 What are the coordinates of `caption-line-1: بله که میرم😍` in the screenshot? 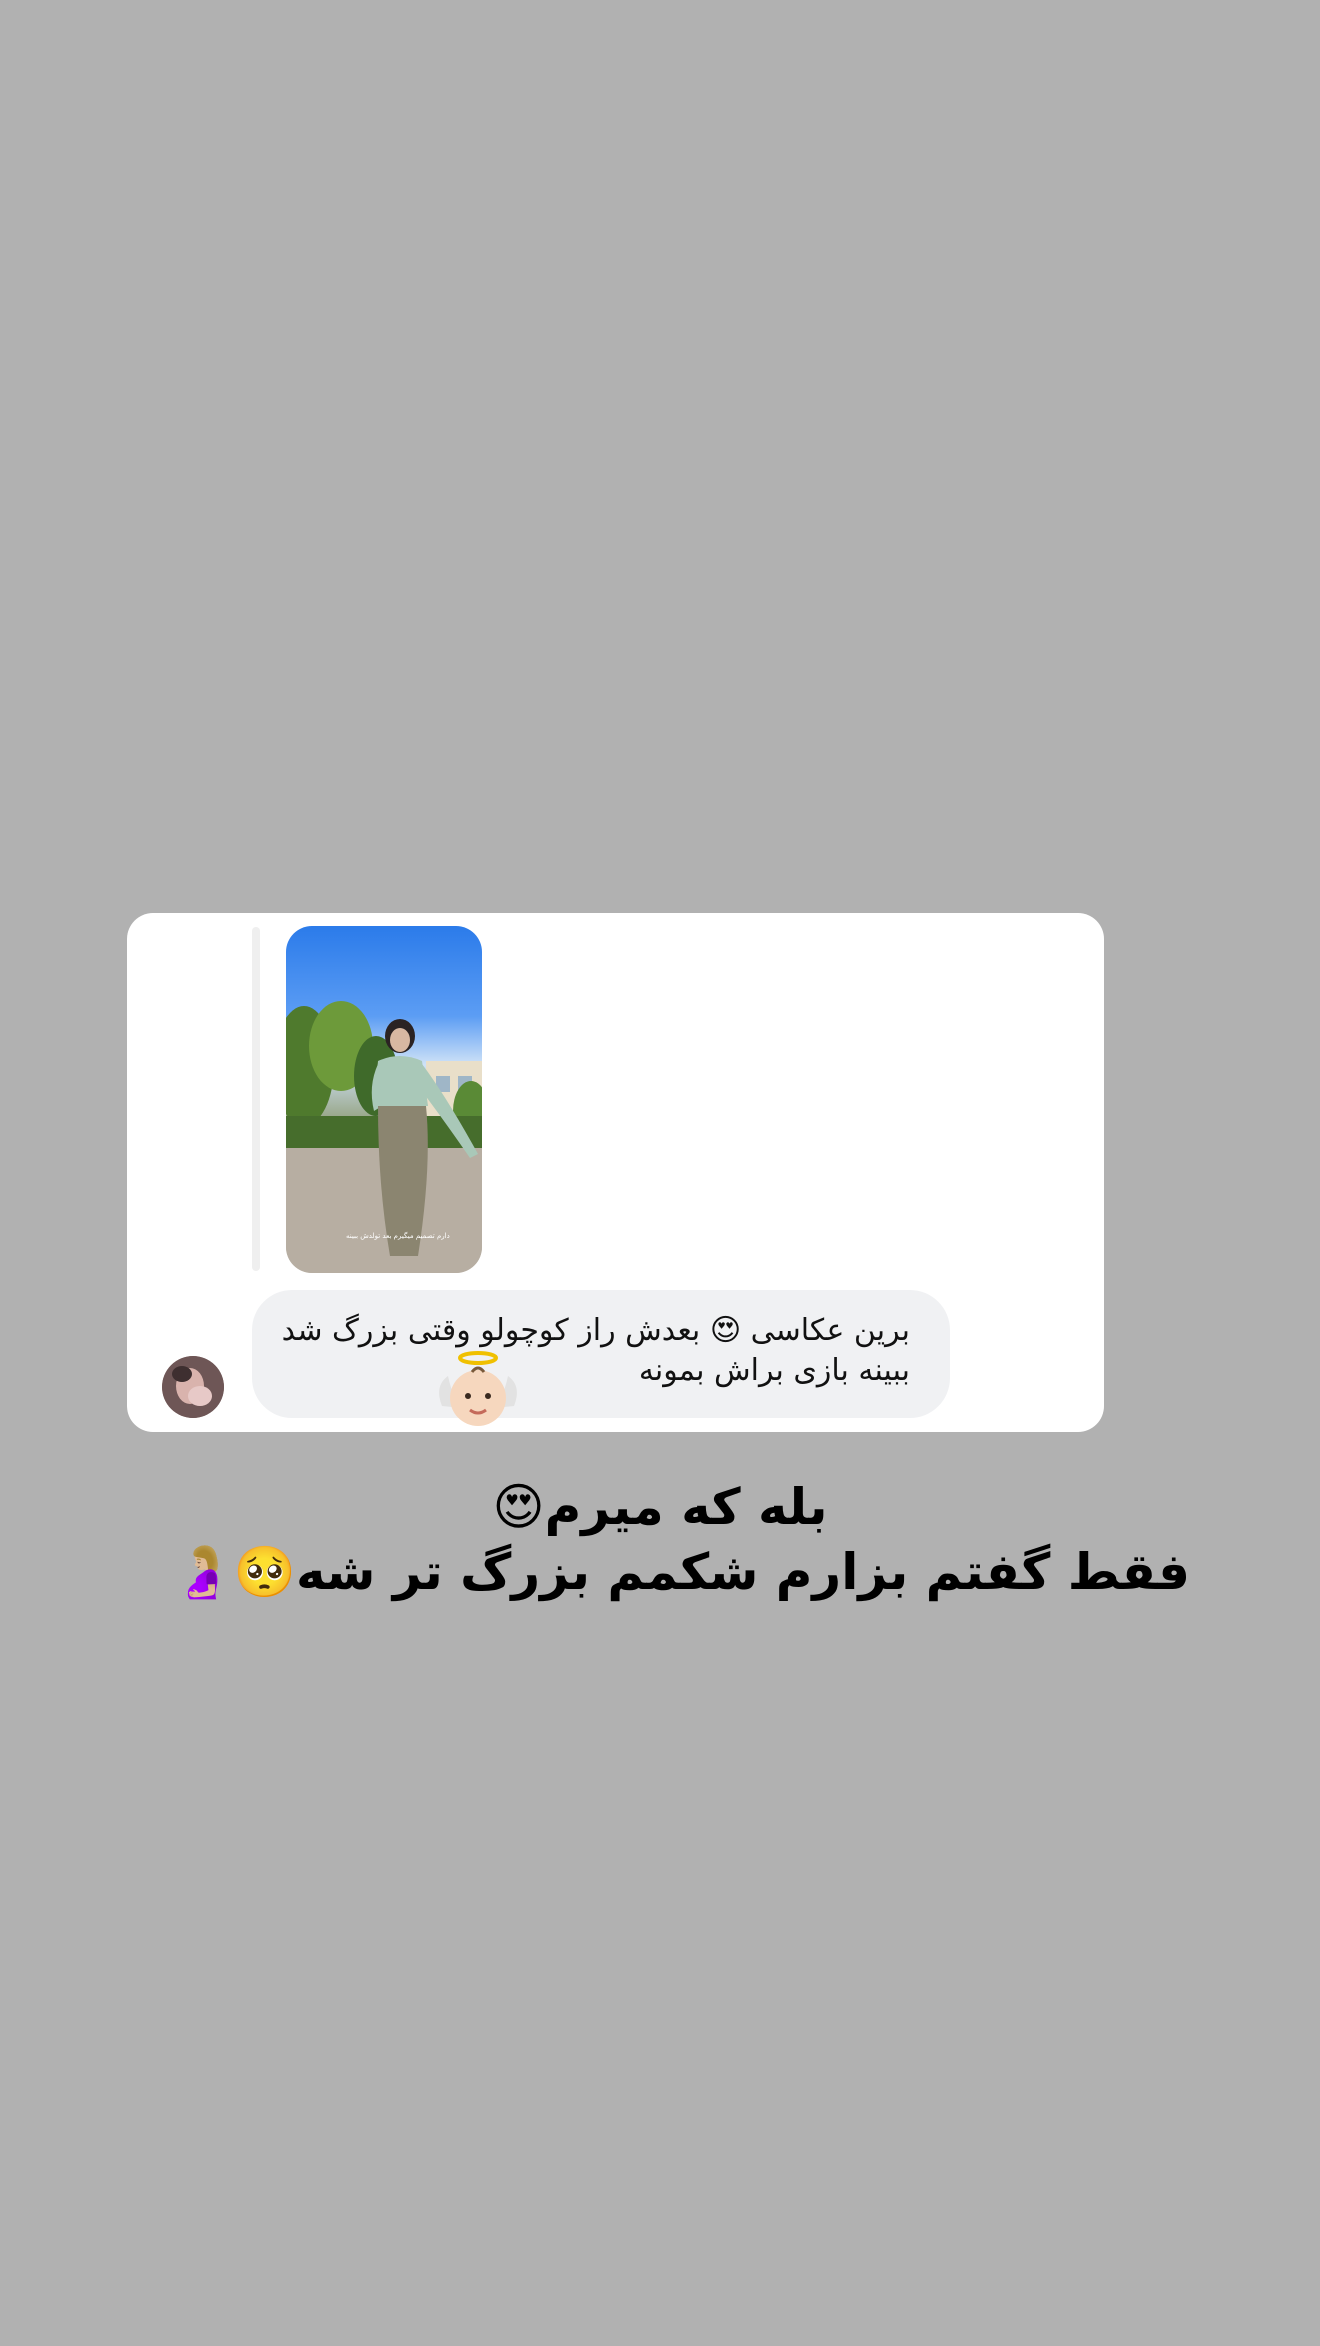 It's located at (660, 1507).